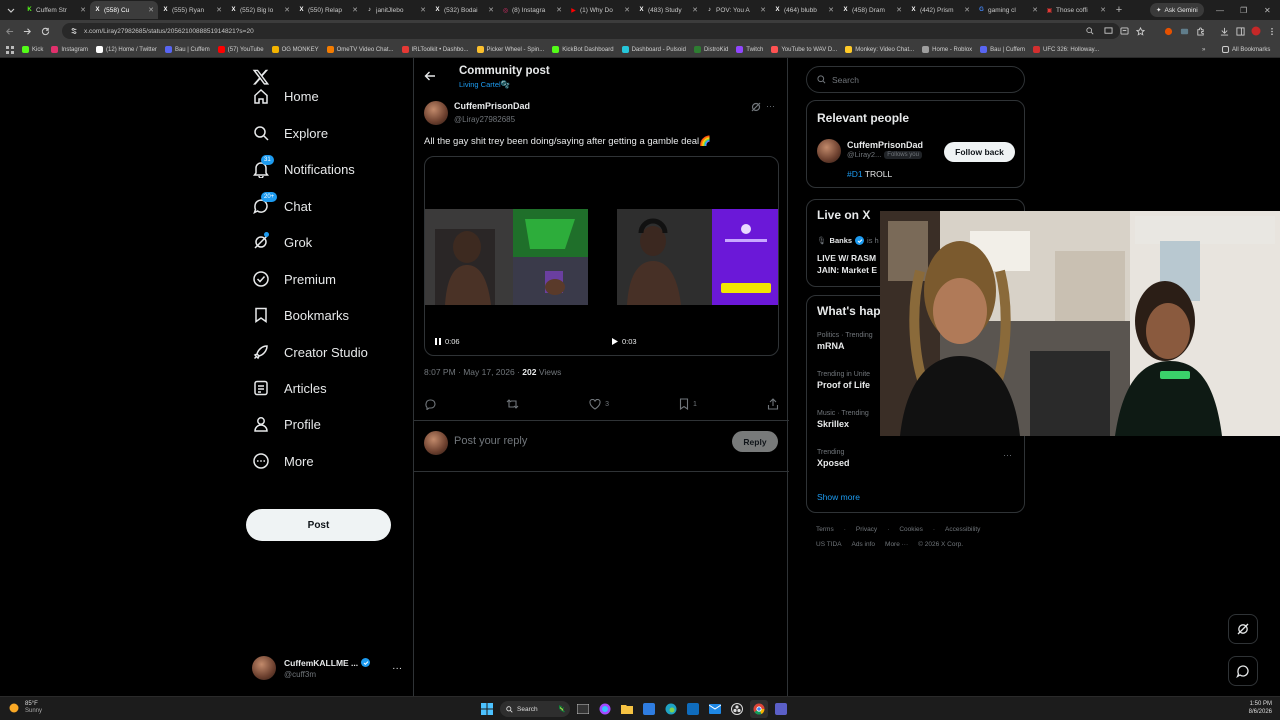 Image resolution: width=1280 pixels, height=720 pixels. Describe the element at coordinates (25, 708) in the screenshot. I see `weather-widget: 85°F Sunny` at that location.